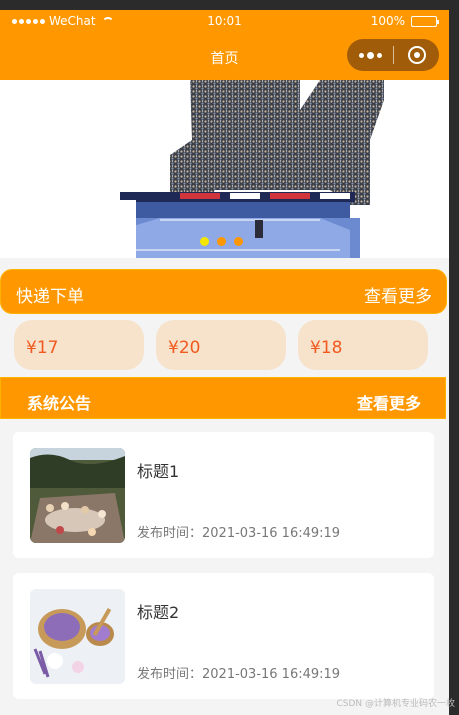 The width and height of the screenshot is (459, 715). Describe the element at coordinates (158, 612) in the screenshot. I see `notice-title: 标题2` at that location.